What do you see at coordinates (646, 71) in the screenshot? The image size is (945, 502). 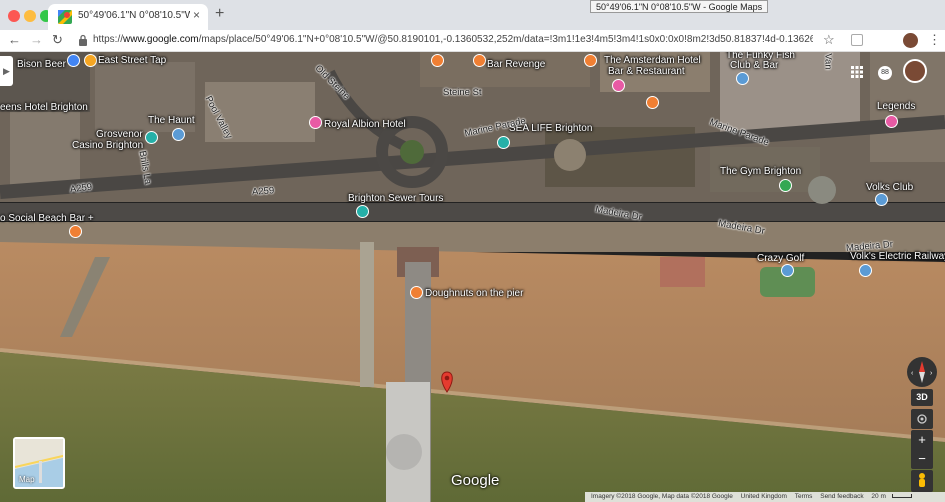 I see `label-amsterdam-hotel-2: Bar & Restaurant` at bounding box center [646, 71].